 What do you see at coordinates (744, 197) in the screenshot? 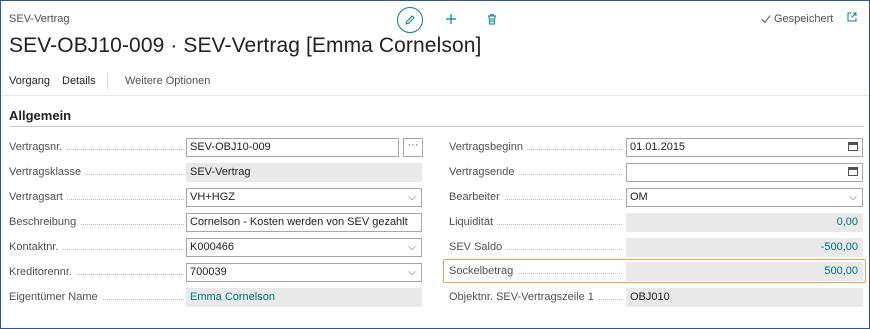
I see `clerk-select: OM ⌵` at bounding box center [744, 197].